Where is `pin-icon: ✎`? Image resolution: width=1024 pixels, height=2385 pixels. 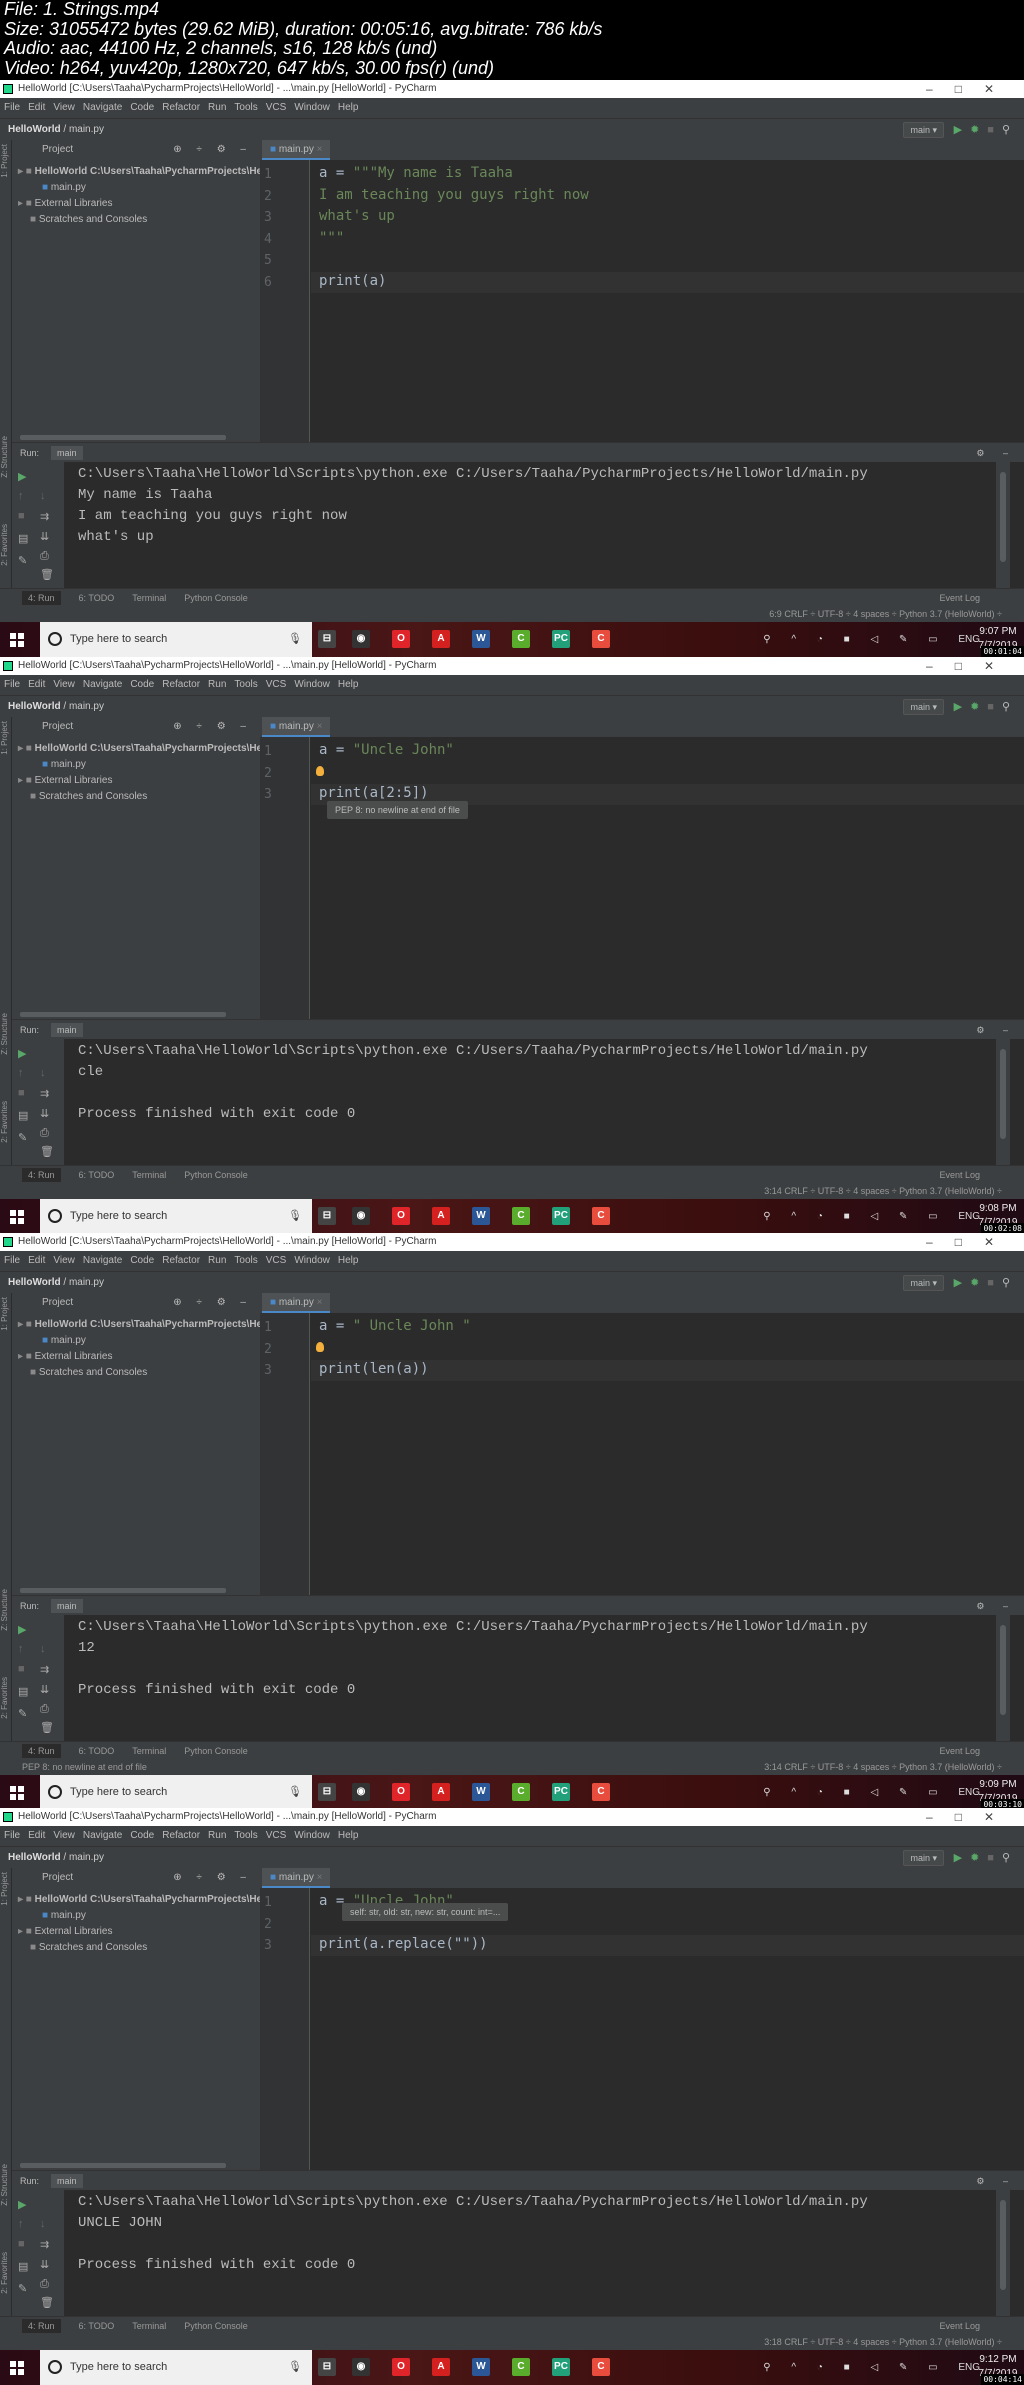
pin-icon: ✎ is located at coordinates (22, 2288).